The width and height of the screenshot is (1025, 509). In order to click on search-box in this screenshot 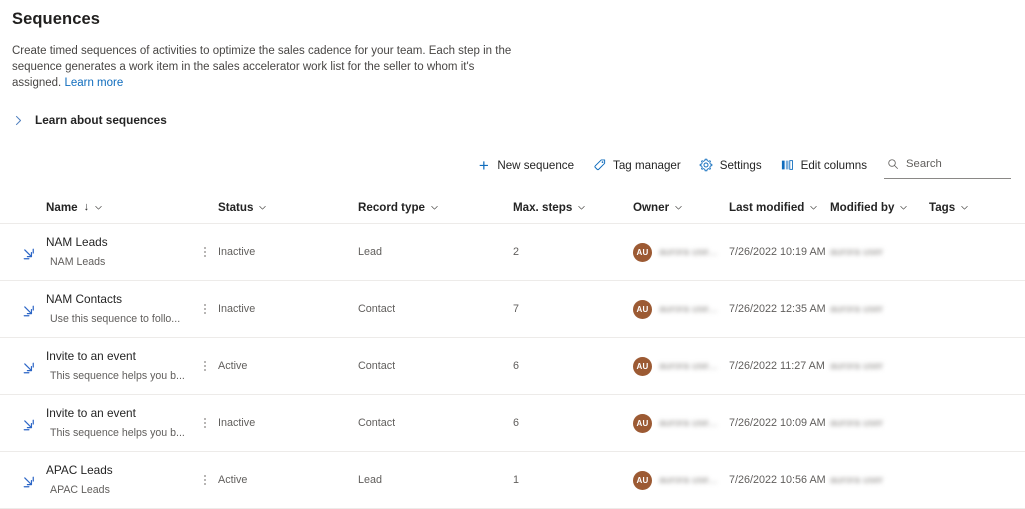, I will do `click(947, 165)`.